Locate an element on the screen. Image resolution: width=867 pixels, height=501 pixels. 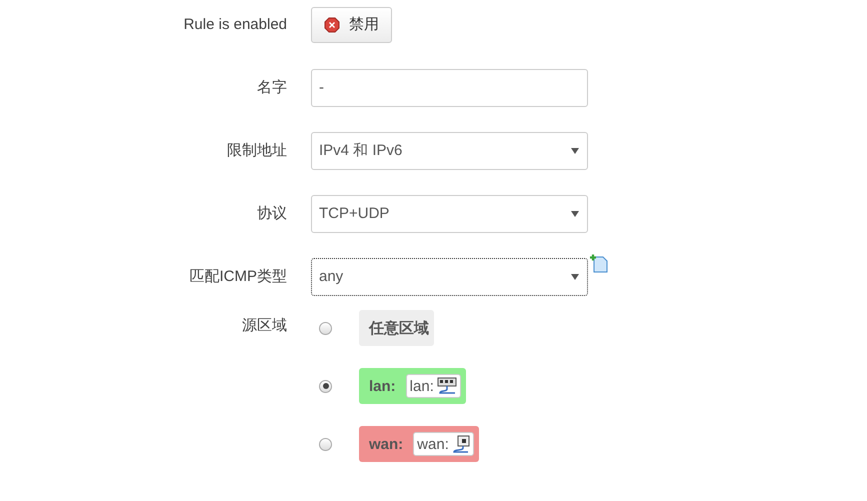
select-field: TCP+UDP is located at coordinates (449, 213).